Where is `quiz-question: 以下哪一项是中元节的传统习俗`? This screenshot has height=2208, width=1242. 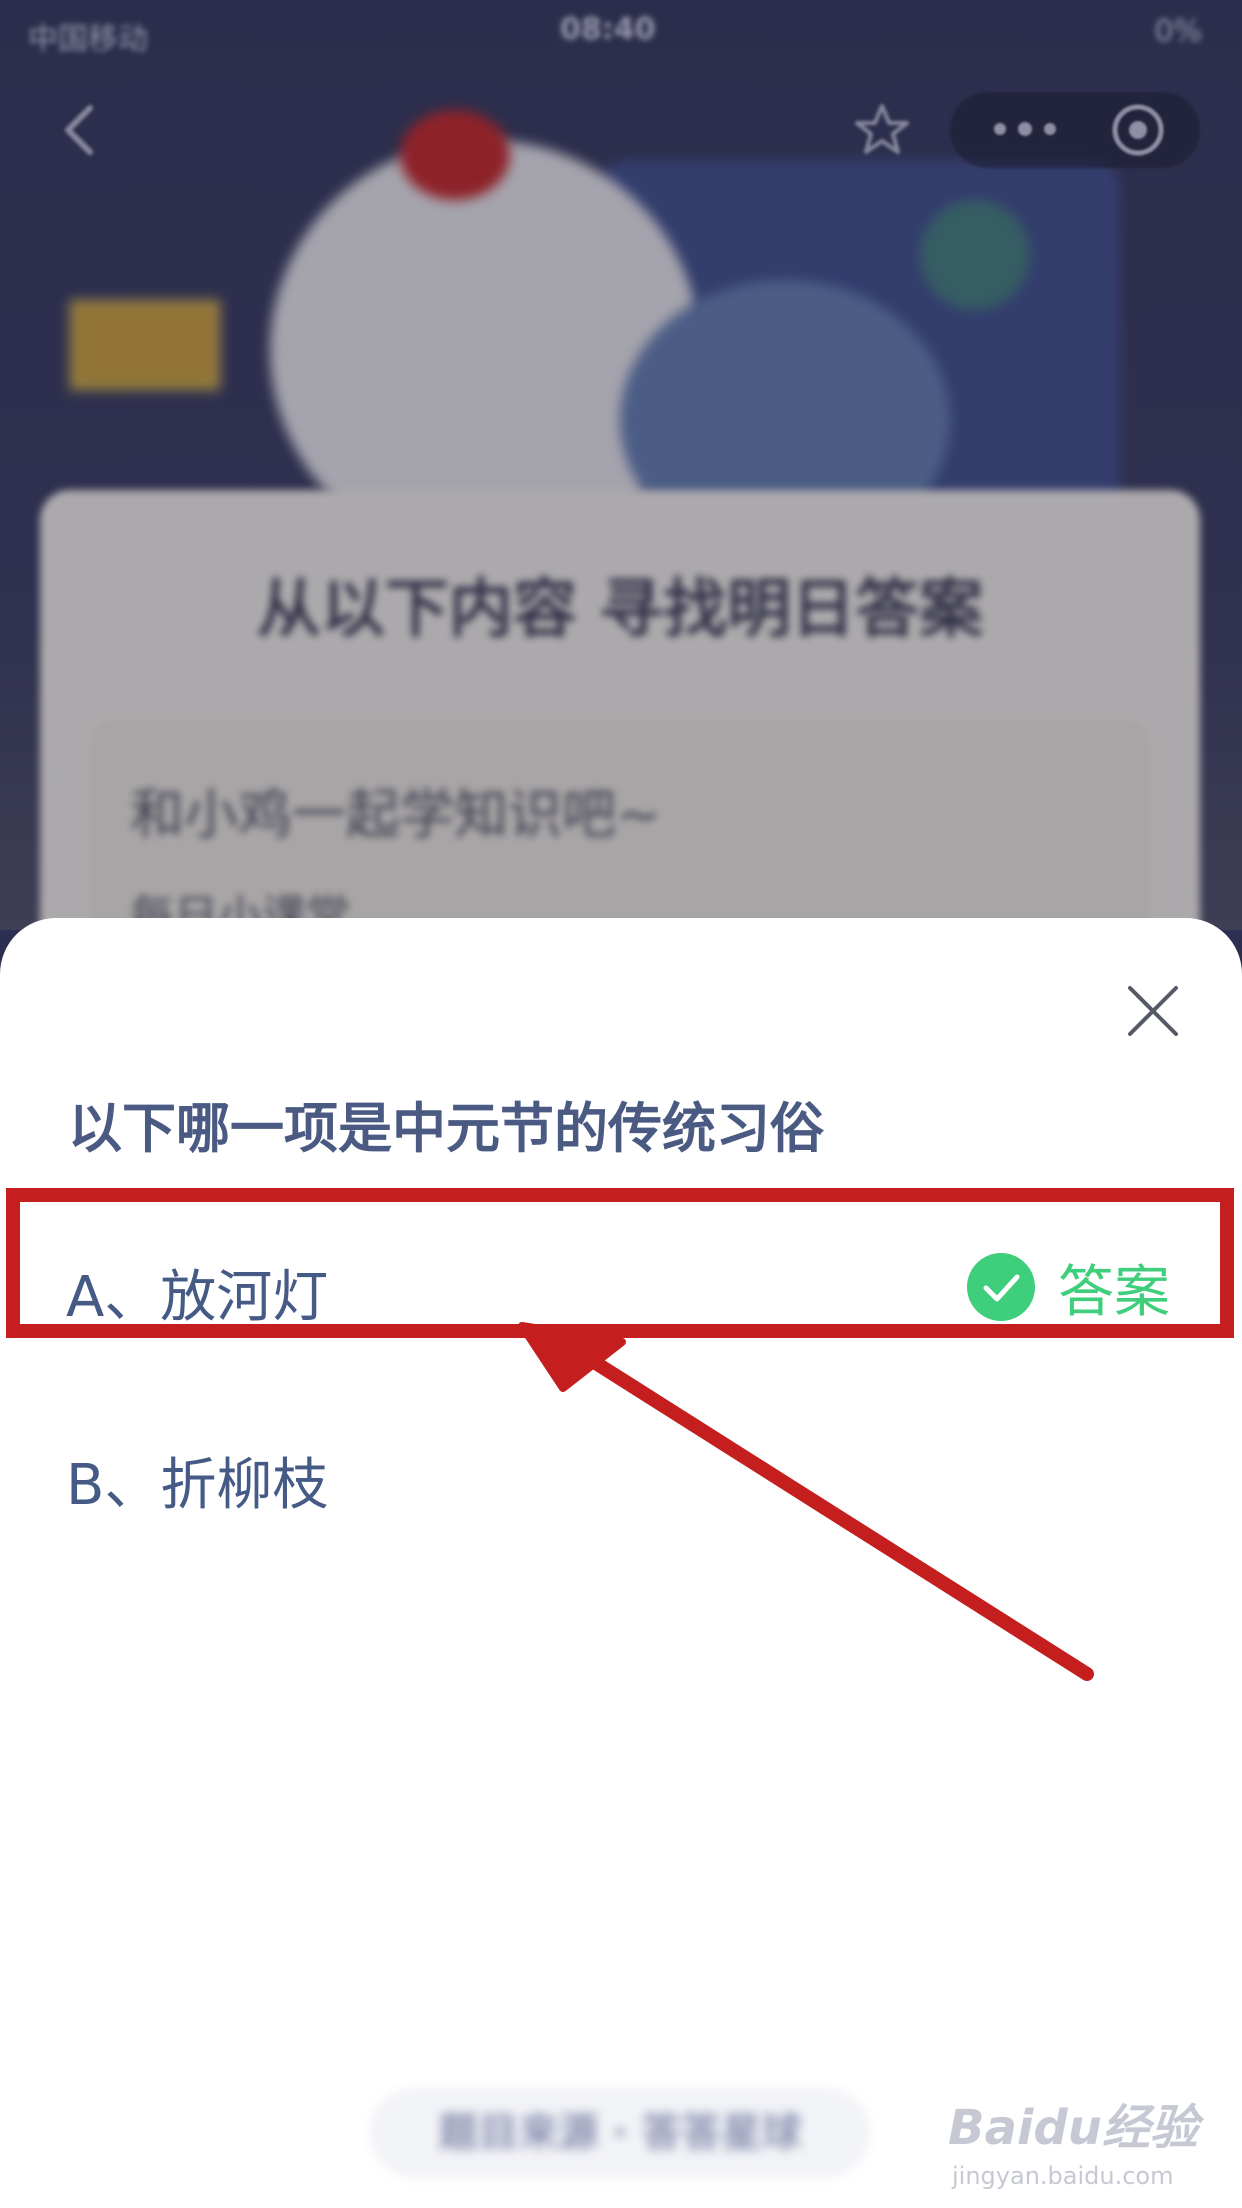
quiz-question: 以下哪一项是中元节的传统习俗 is located at coordinates (446, 1128).